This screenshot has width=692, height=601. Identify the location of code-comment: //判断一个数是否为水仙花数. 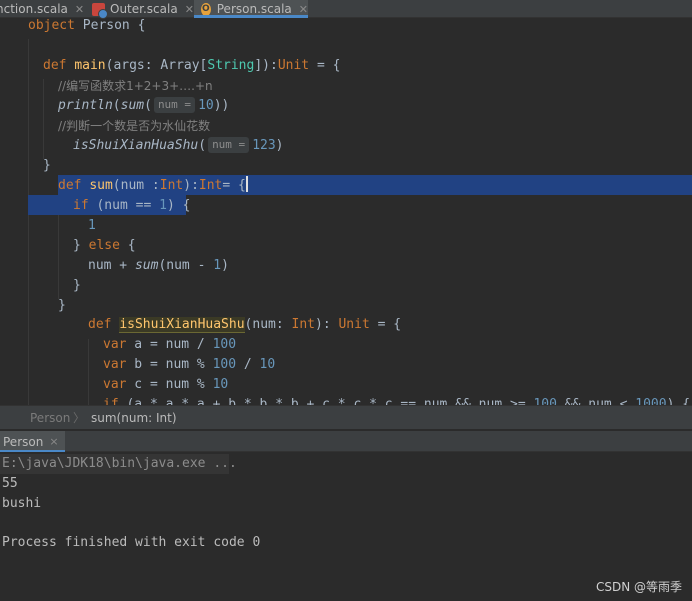
(134, 126).